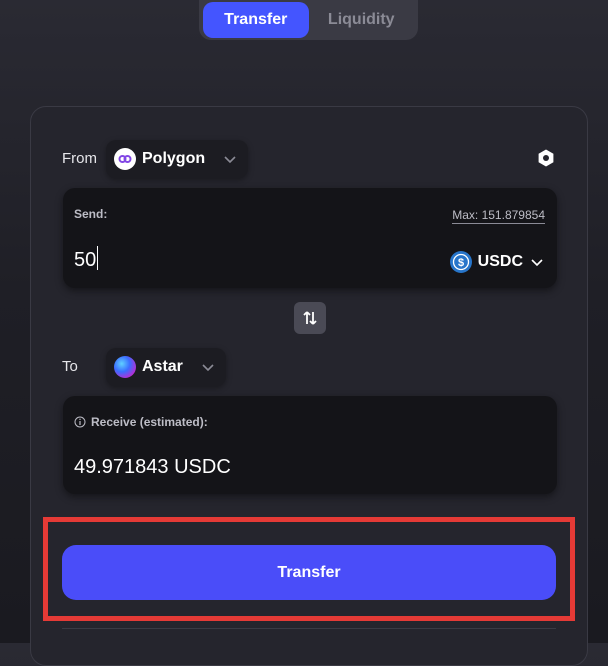 This screenshot has width=608, height=666. I want to click on send-panel: Send: Max: 151.879854 50 $ USDC, so click(310, 238).